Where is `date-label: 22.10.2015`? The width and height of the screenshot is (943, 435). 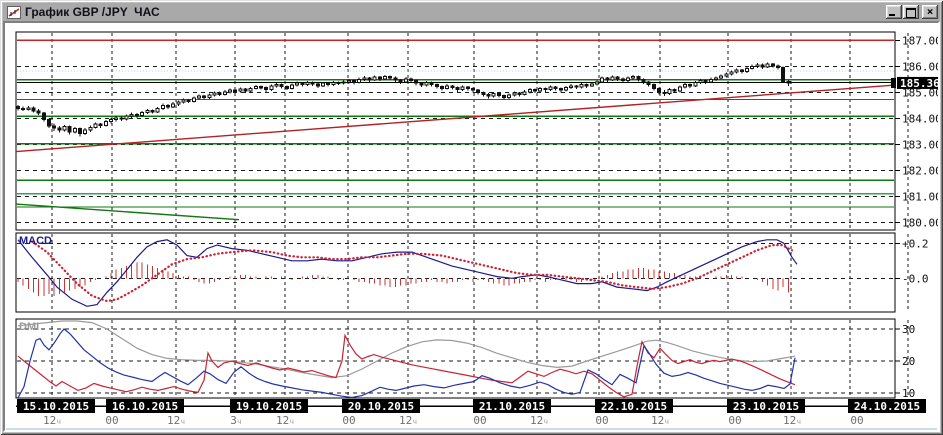 date-label: 22.10.2015 is located at coordinates (634, 406).